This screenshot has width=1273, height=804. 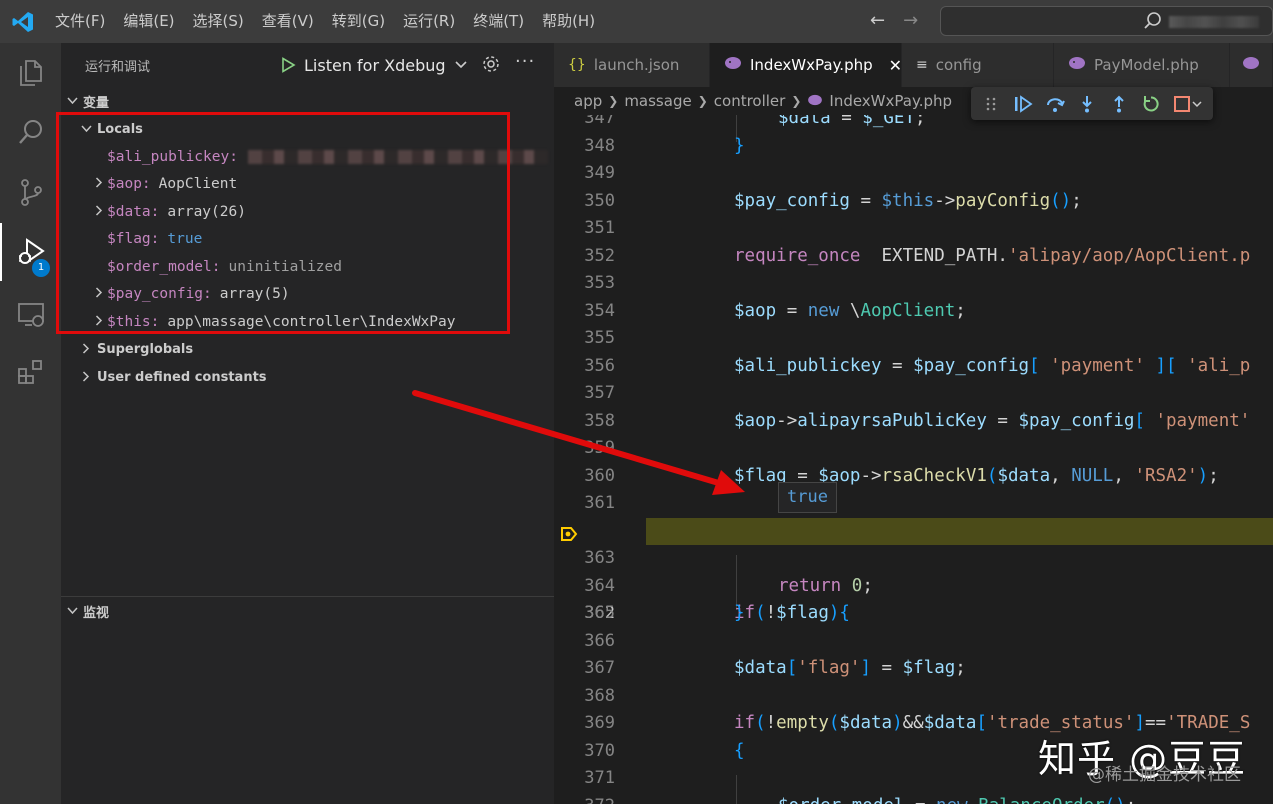 I want to click on superglobals-scope: Superglobals, so click(x=307, y=350).